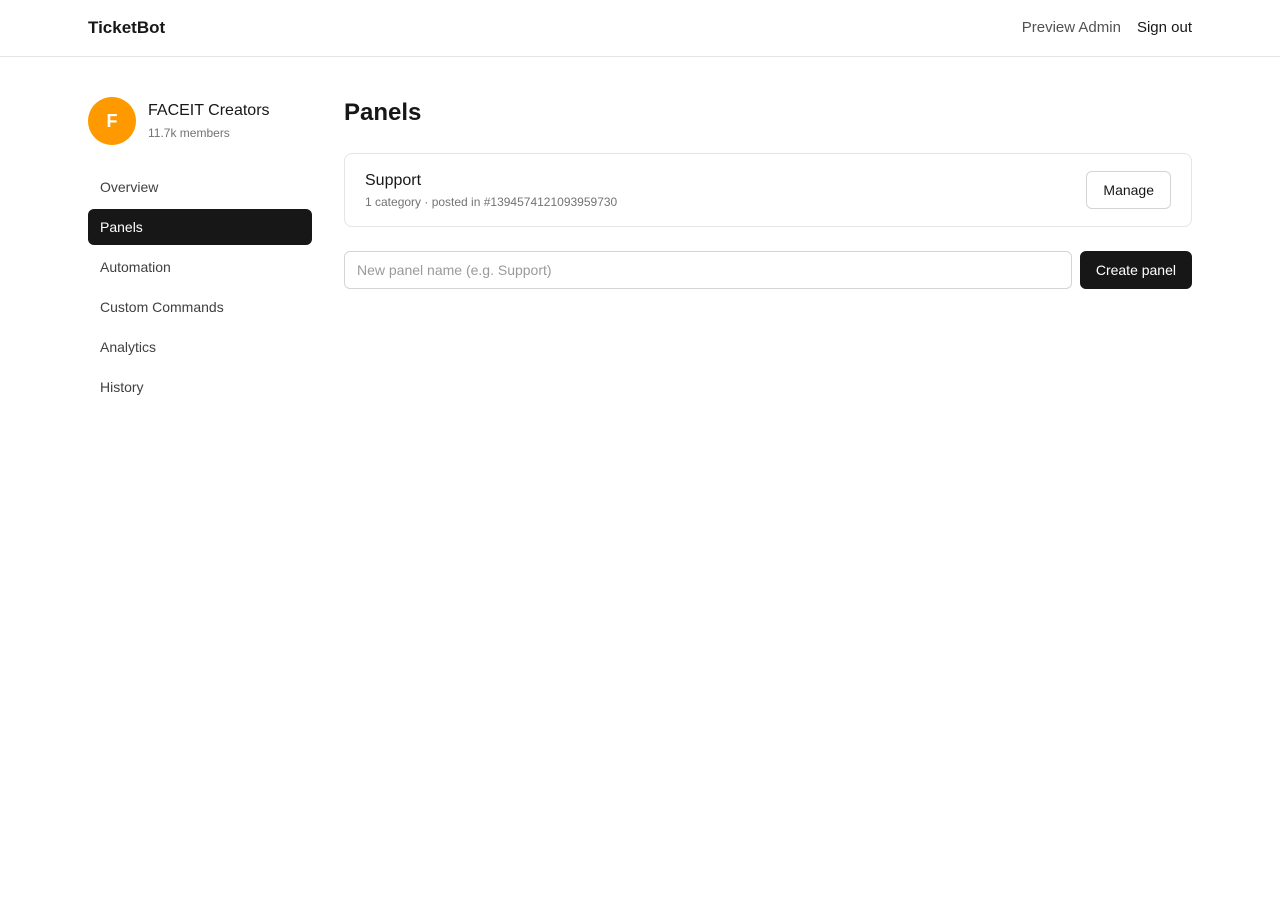 Image resolution: width=1280 pixels, height=900 pixels. I want to click on server-header: F FACEIT Creators 11.7k members, so click(200, 121).